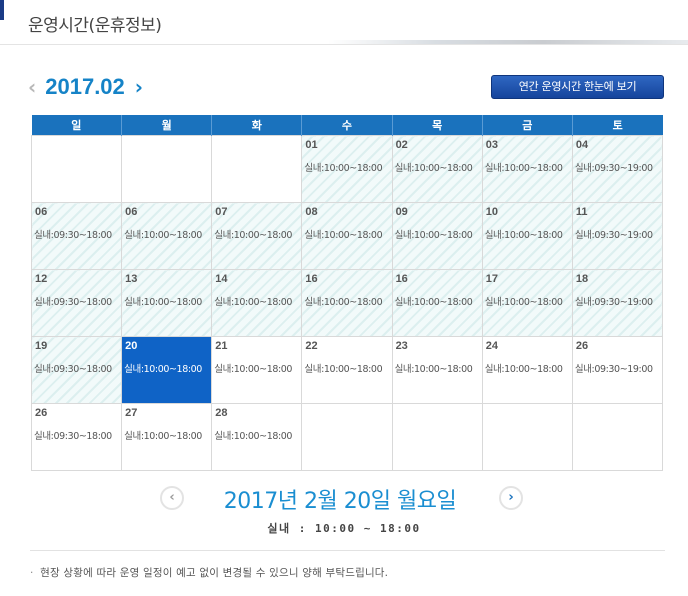  Describe the element at coordinates (581, 212) in the screenshot. I see `day-number: 11` at that location.